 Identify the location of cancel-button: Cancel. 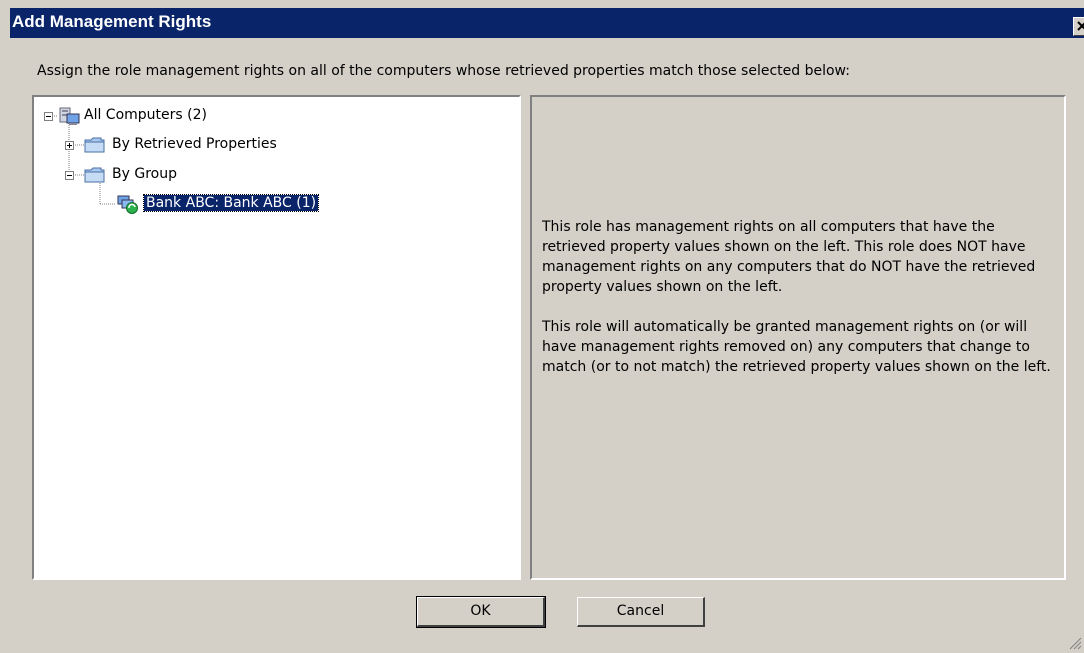
(641, 612).